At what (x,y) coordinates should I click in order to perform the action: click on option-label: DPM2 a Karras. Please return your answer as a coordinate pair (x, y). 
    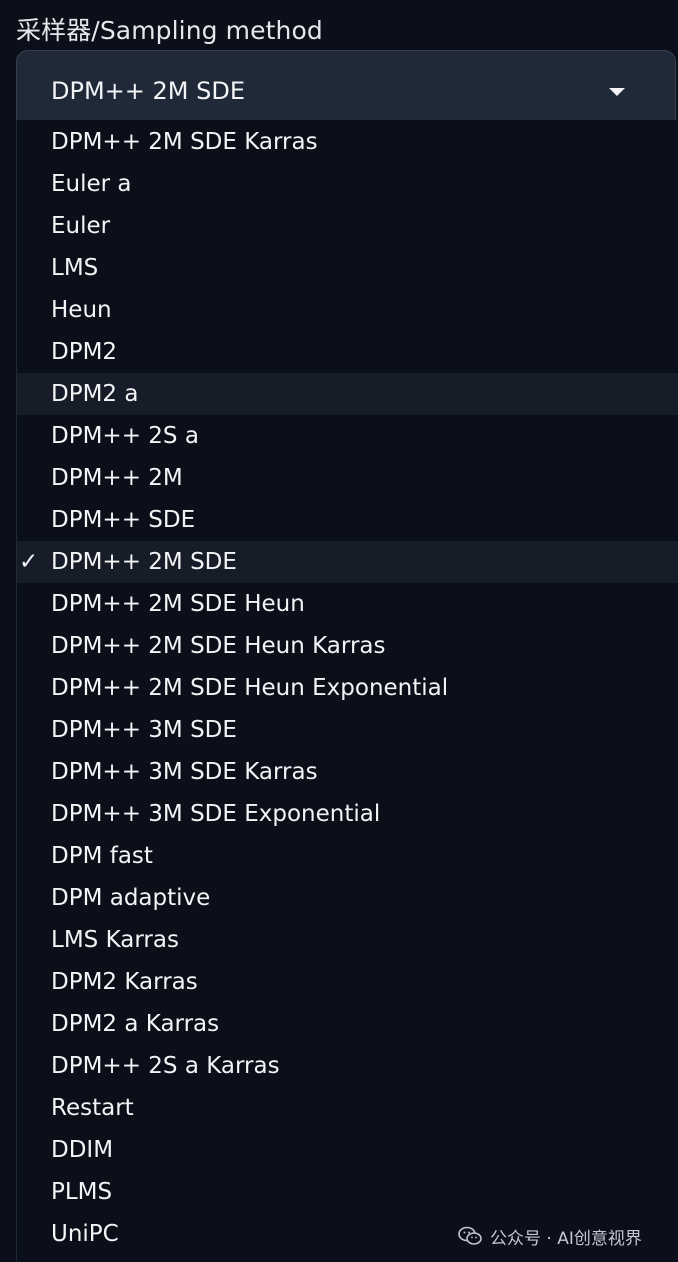
    Looking at the image, I should click on (135, 1024).